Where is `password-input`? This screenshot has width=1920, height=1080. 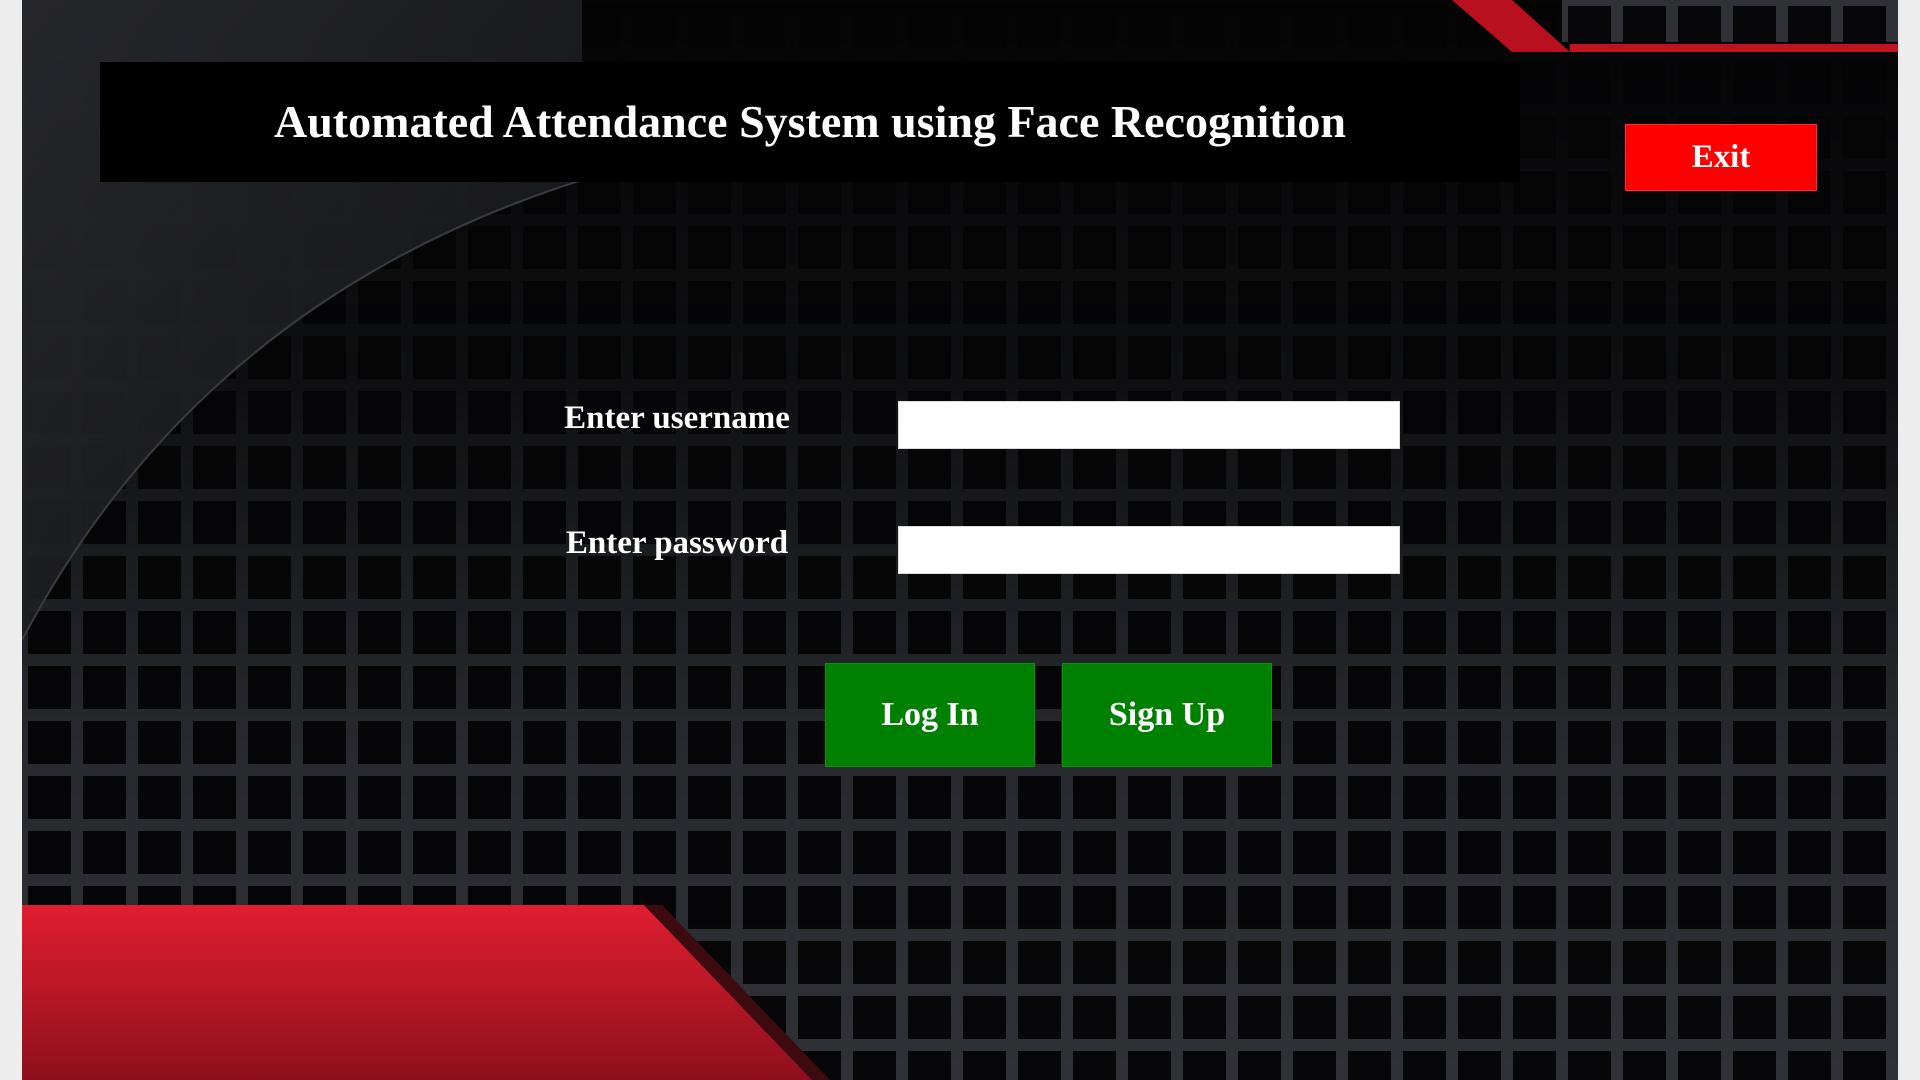
password-input is located at coordinates (1149, 550).